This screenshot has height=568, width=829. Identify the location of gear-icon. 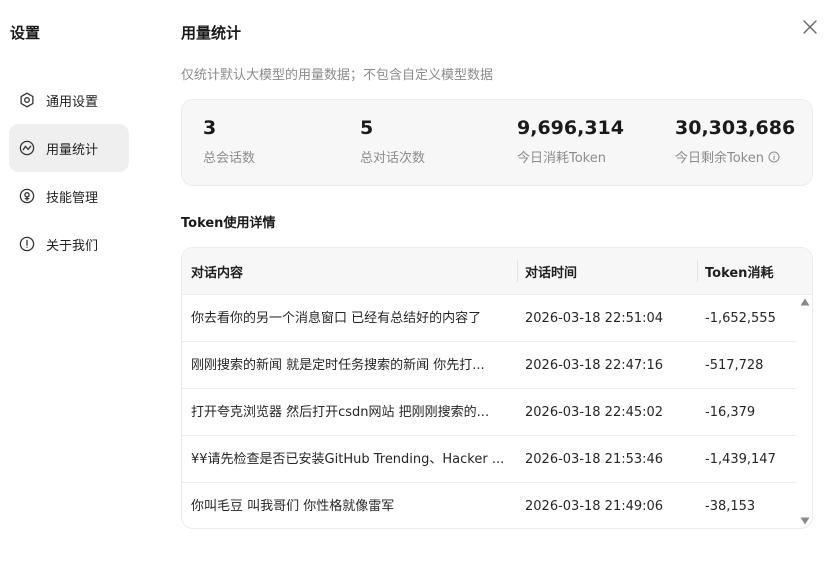
(27, 100).